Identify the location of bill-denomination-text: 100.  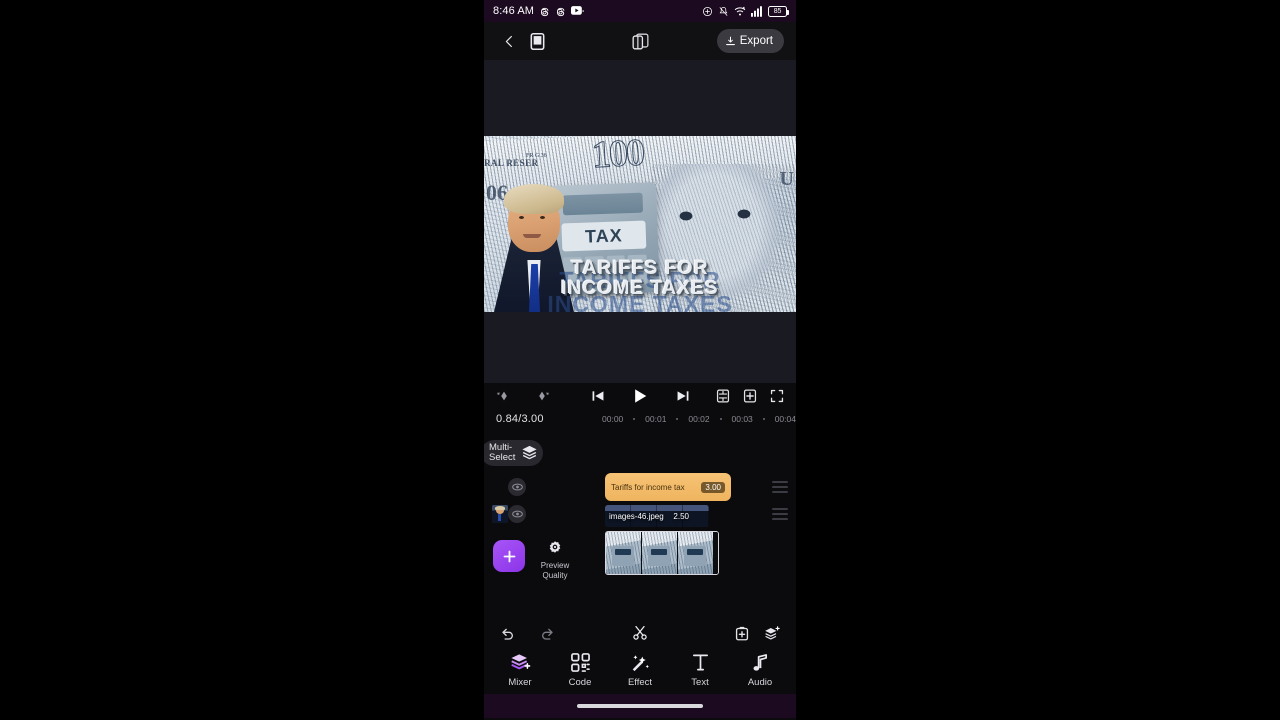
(617, 156).